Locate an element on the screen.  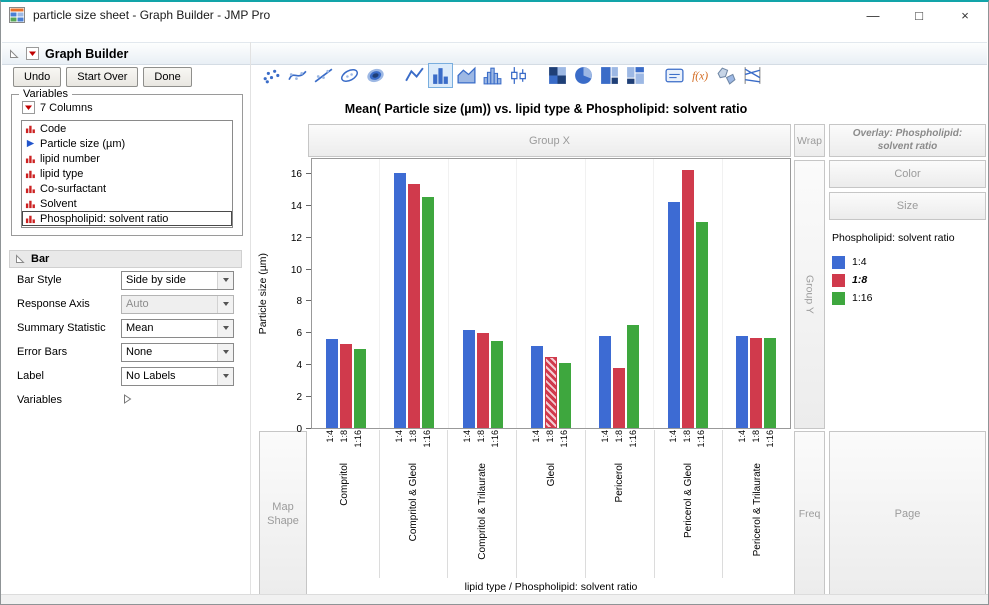
legend-item-1-4: 1:4 is located at coordinates (908, 262).